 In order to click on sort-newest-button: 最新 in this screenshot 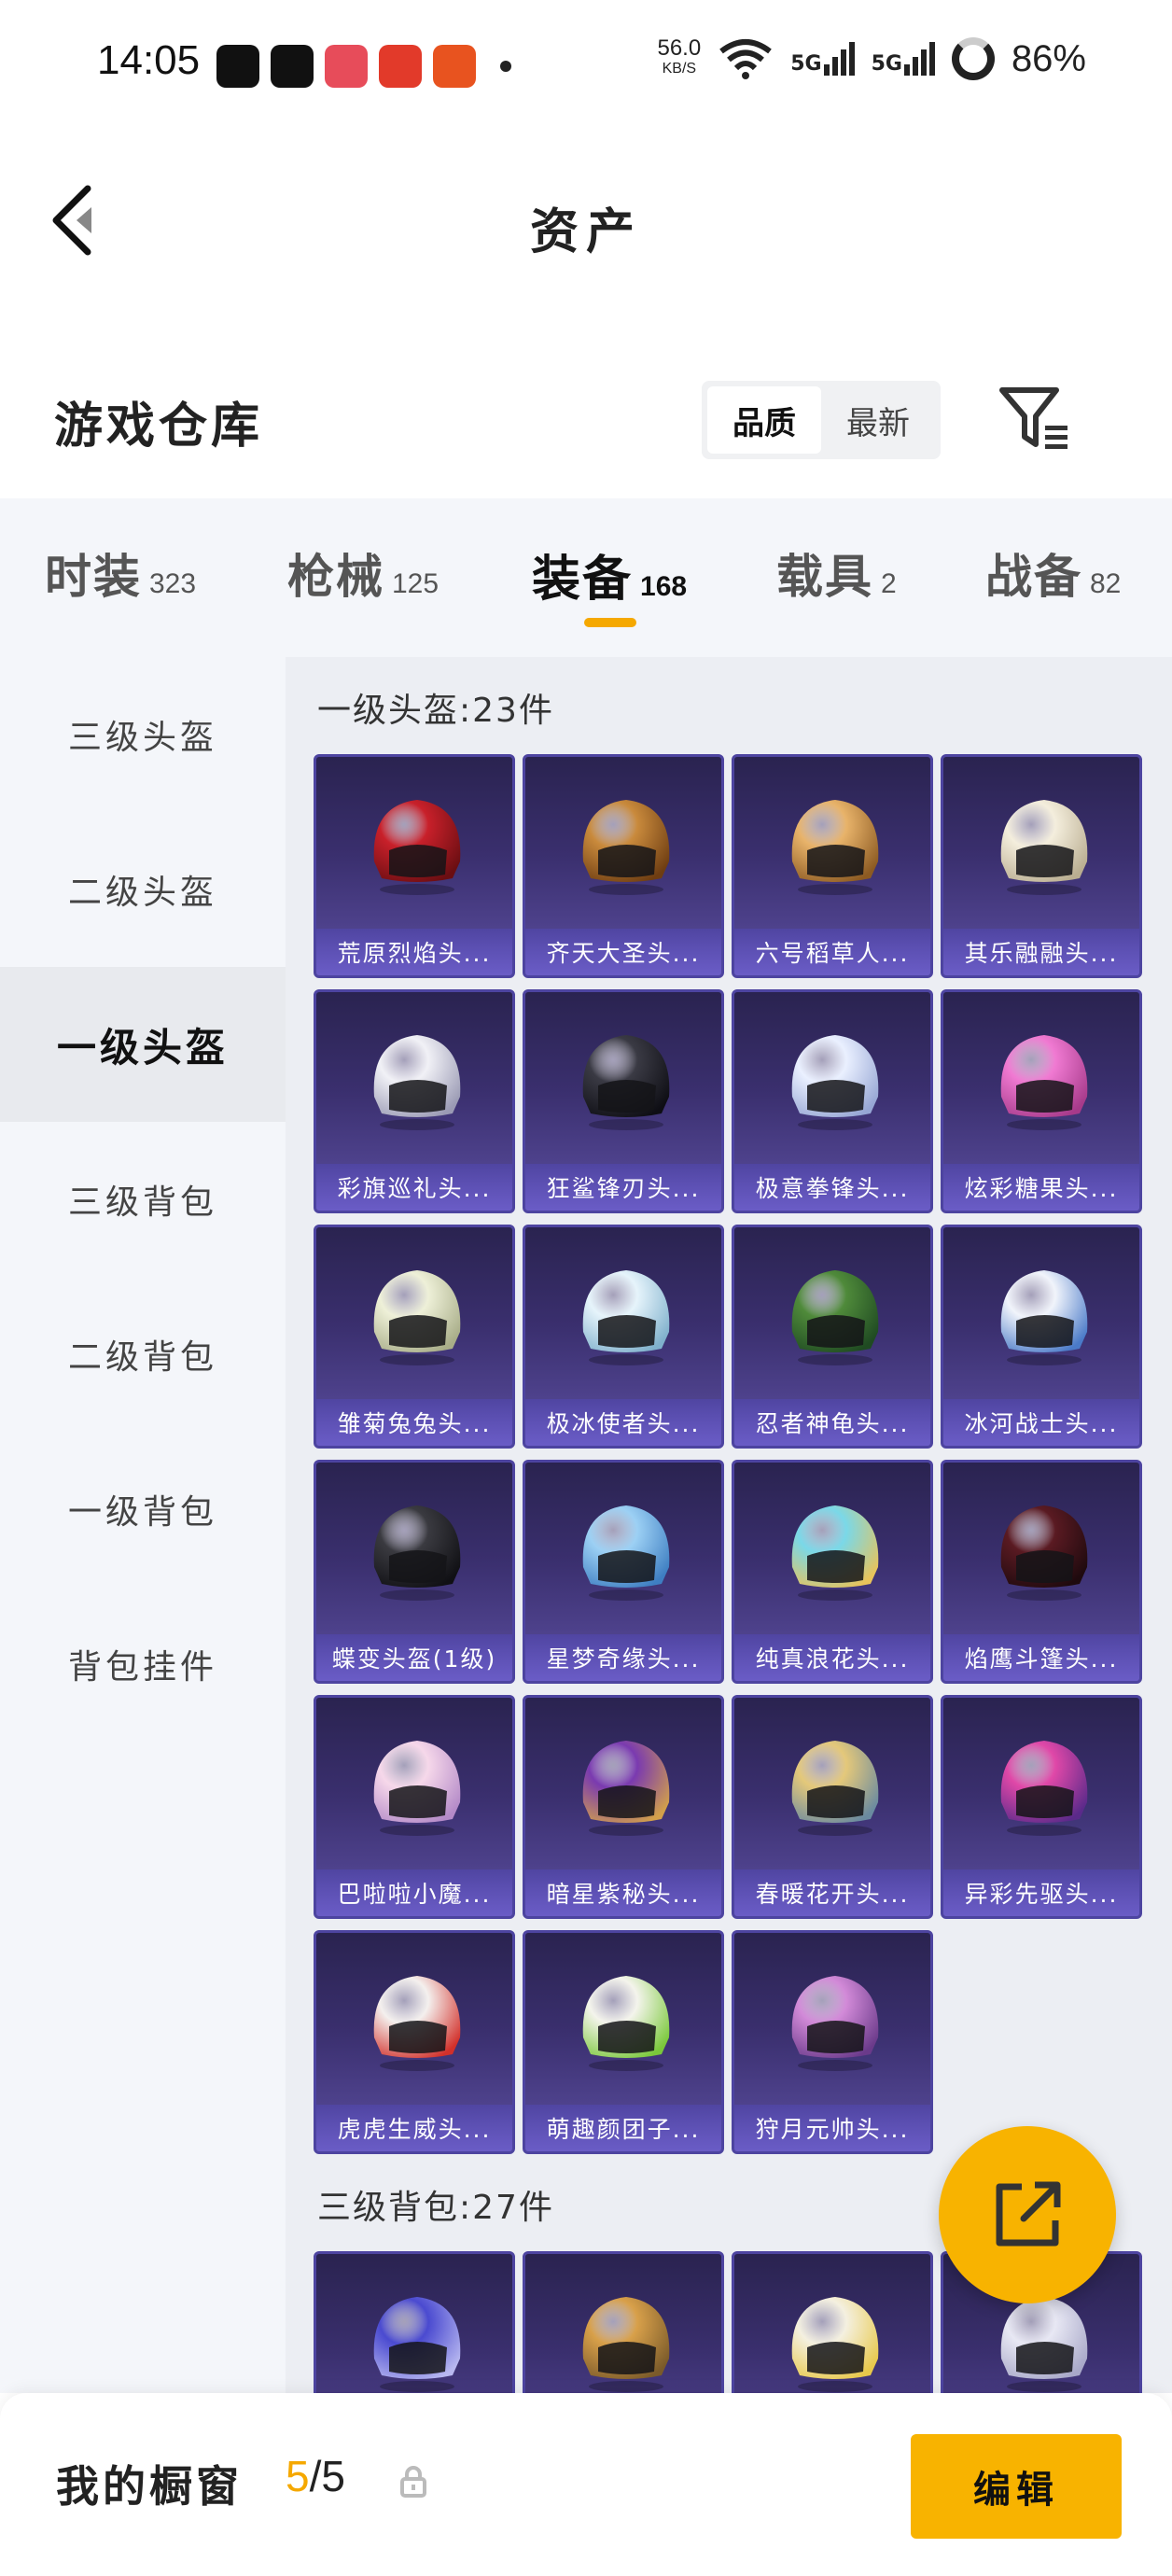, I will do `click(878, 420)`.